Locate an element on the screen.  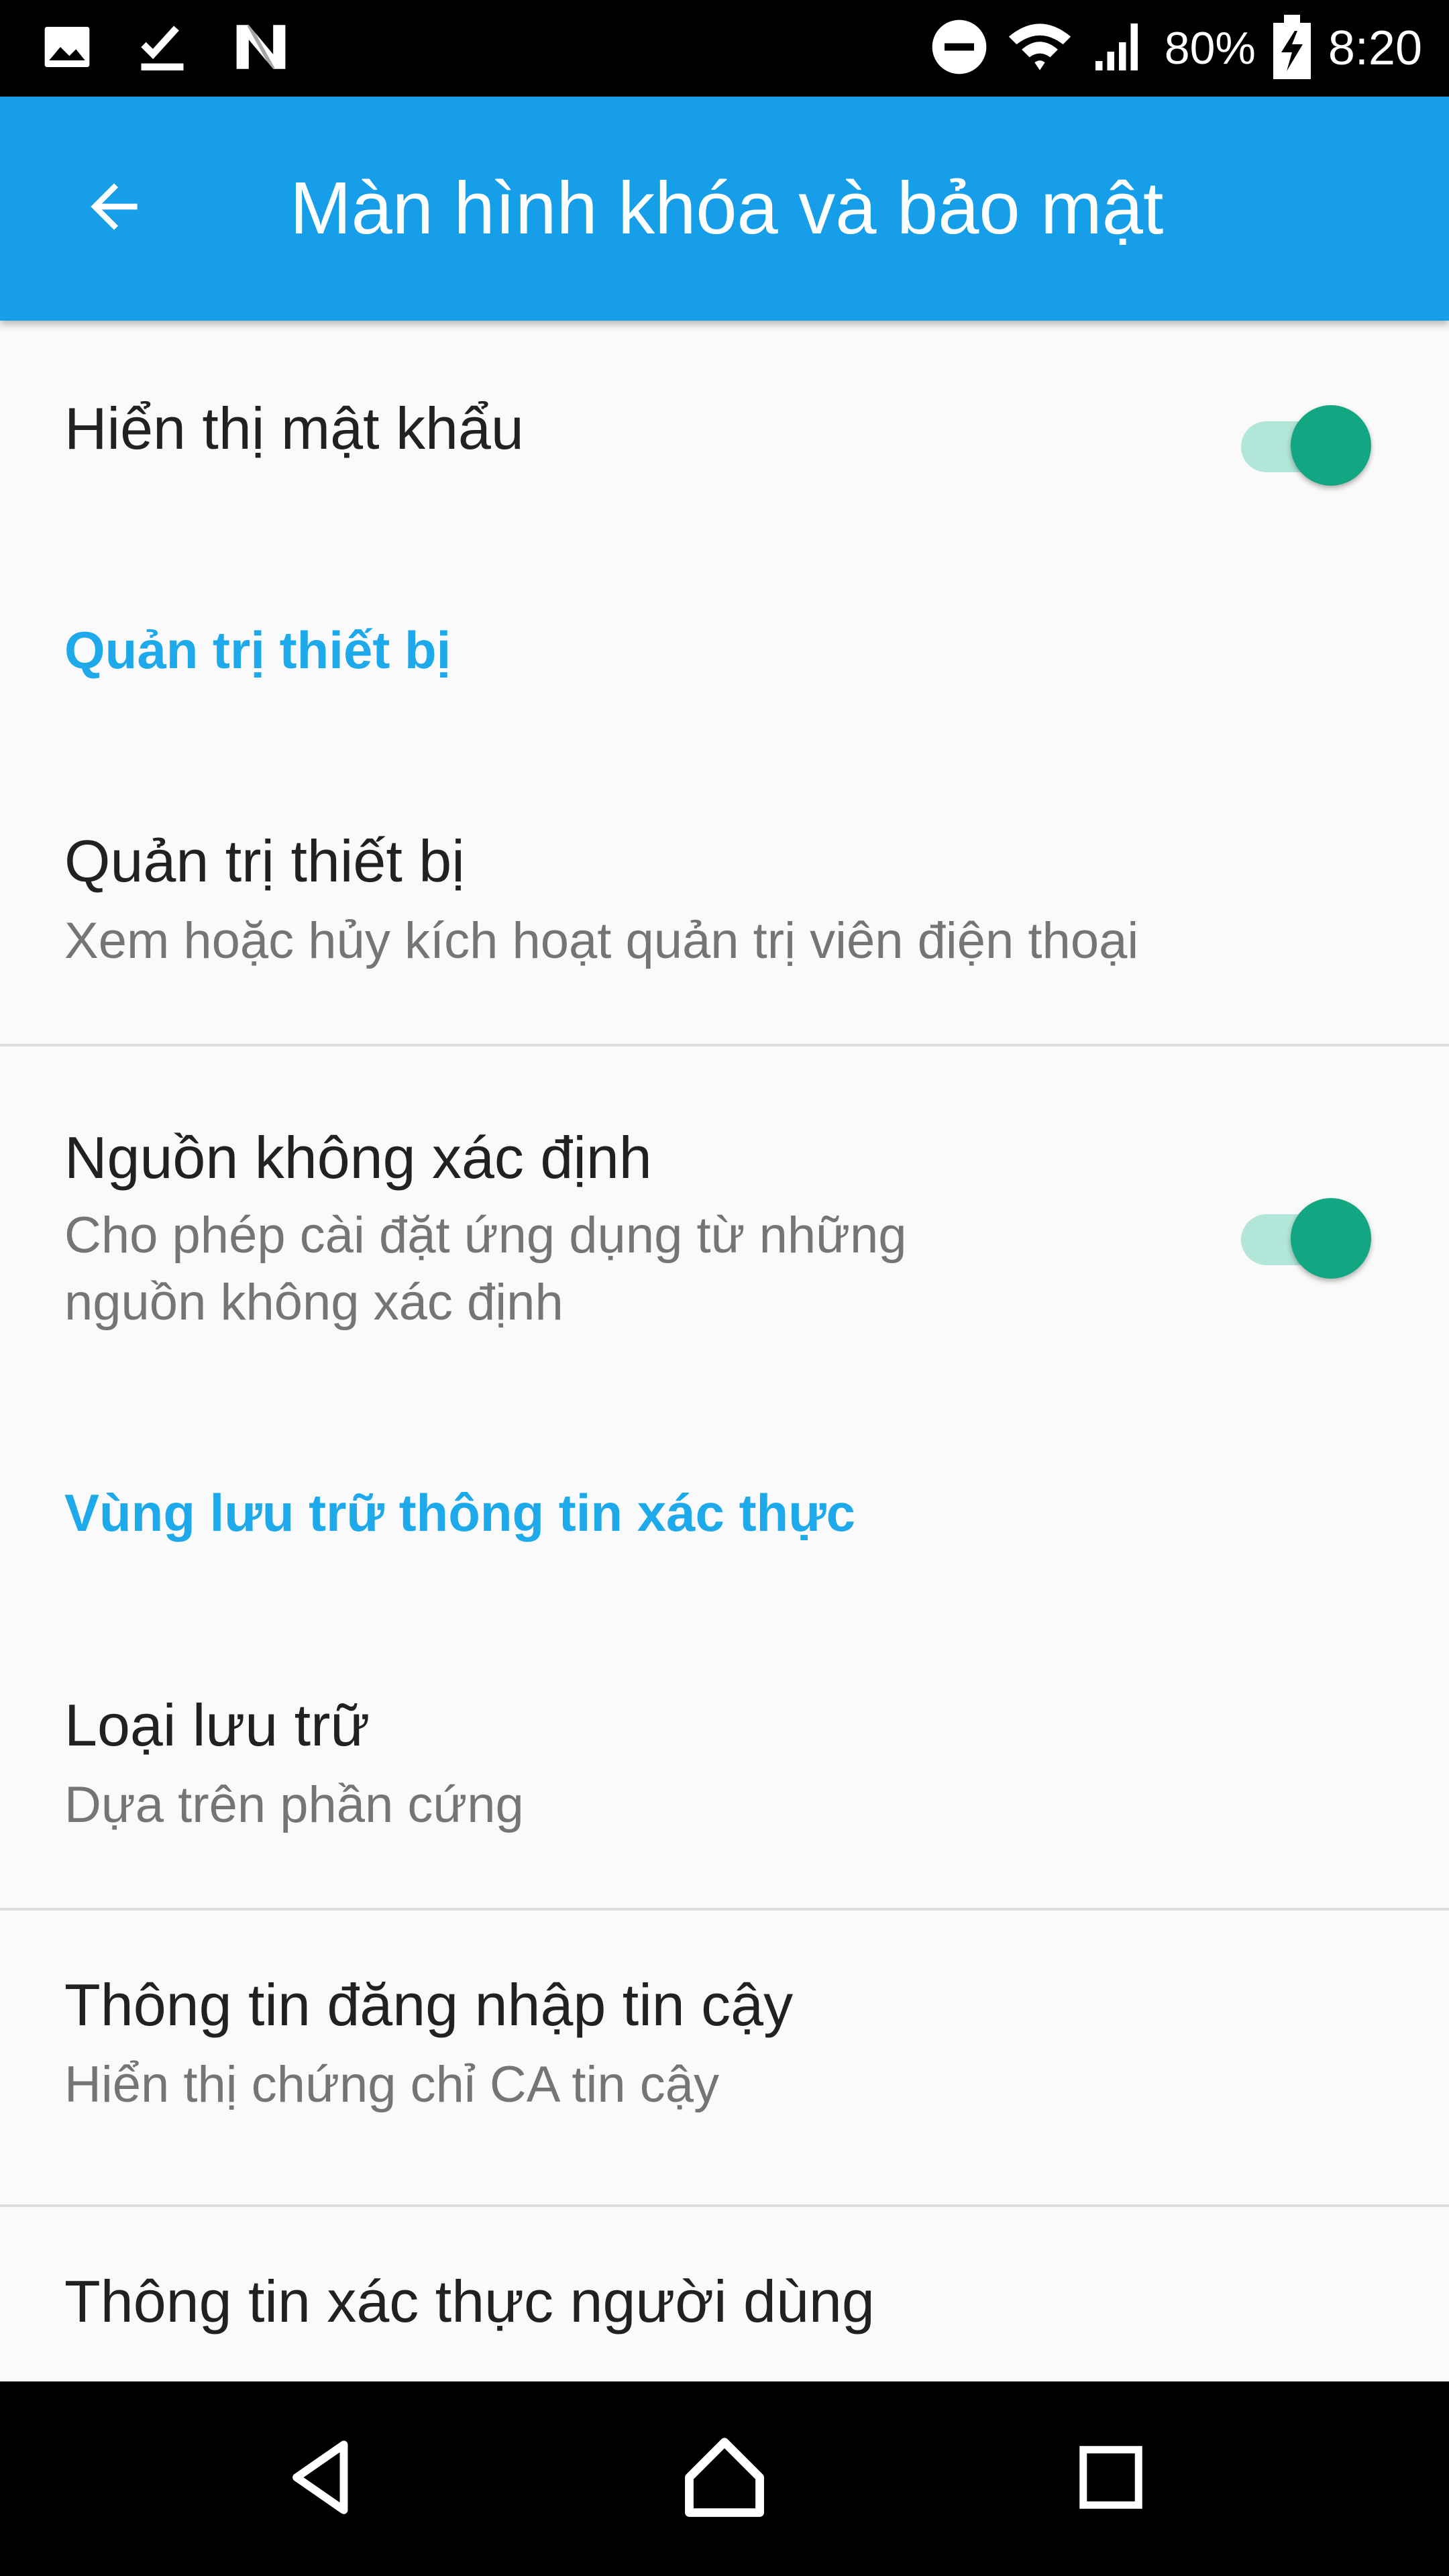
category-device-admin: Quản trị thiết bị is located at coordinates (257, 650).